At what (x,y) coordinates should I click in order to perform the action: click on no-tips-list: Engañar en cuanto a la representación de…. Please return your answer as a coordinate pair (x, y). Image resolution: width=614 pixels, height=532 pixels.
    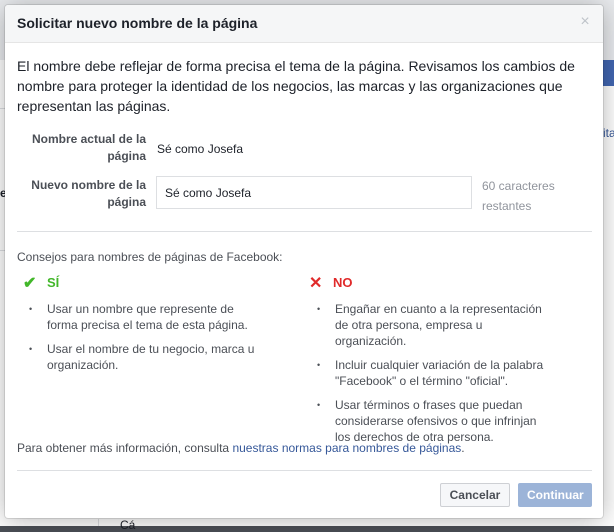
    Looking at the image, I should click on (425, 377).